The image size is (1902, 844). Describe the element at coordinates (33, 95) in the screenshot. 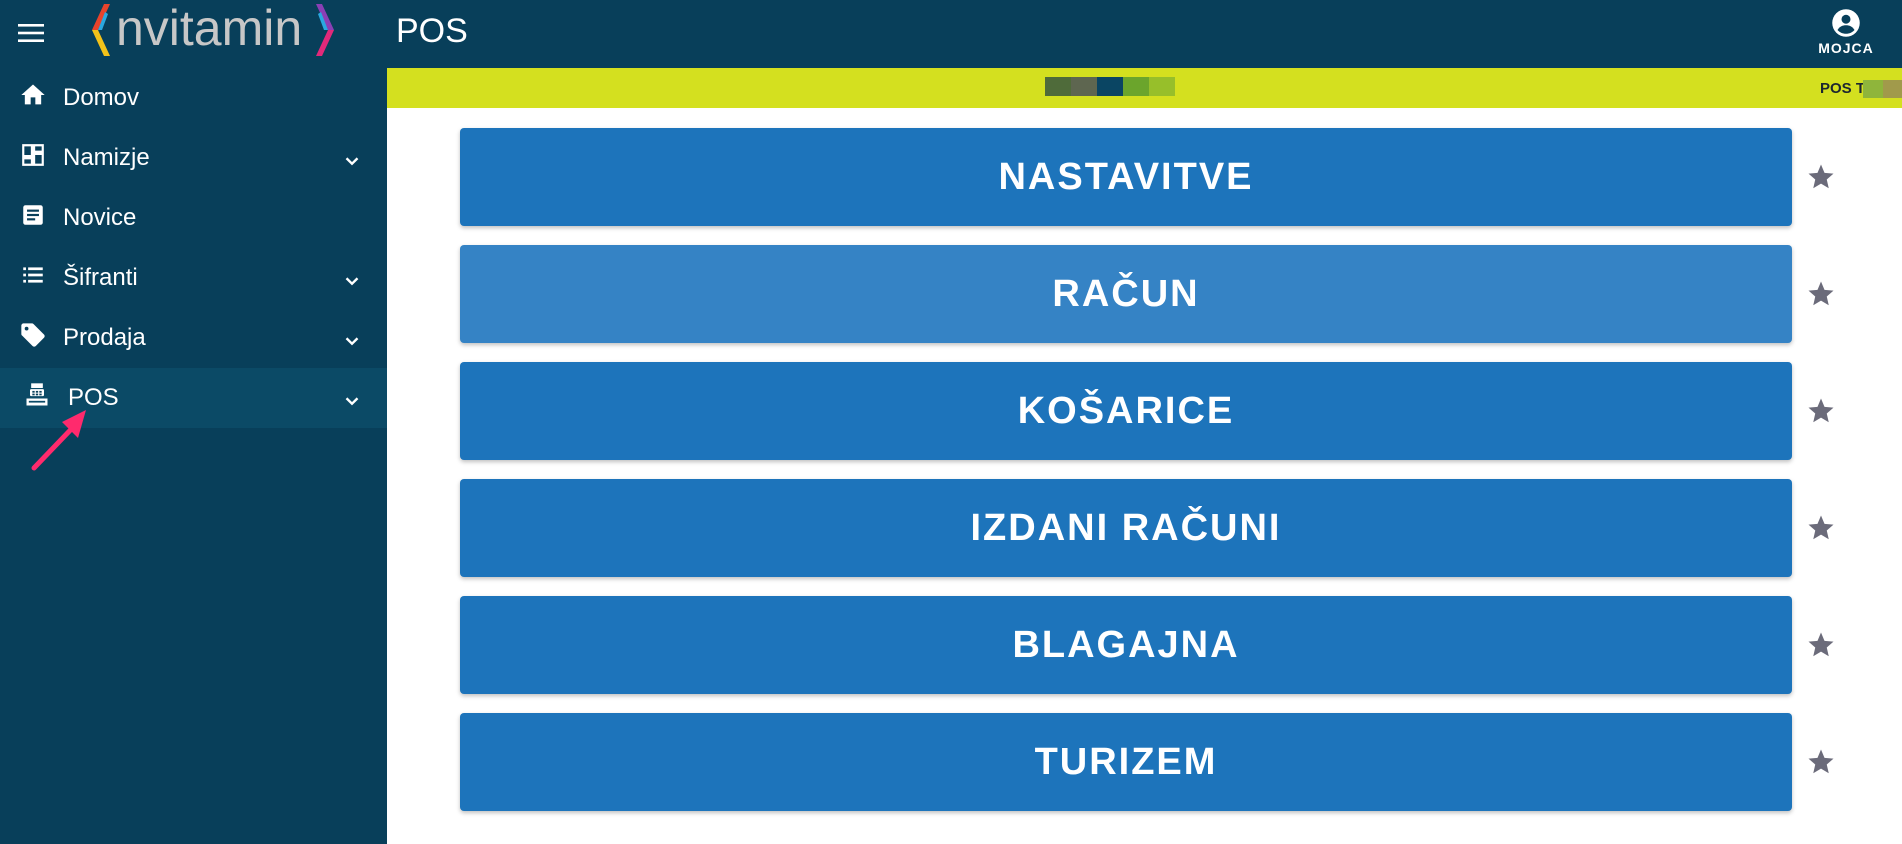

I see `home-icon` at that location.